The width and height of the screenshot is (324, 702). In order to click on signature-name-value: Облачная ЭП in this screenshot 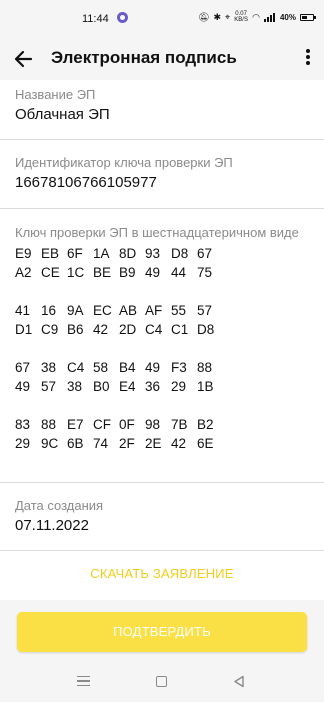, I will do `click(62, 114)`.